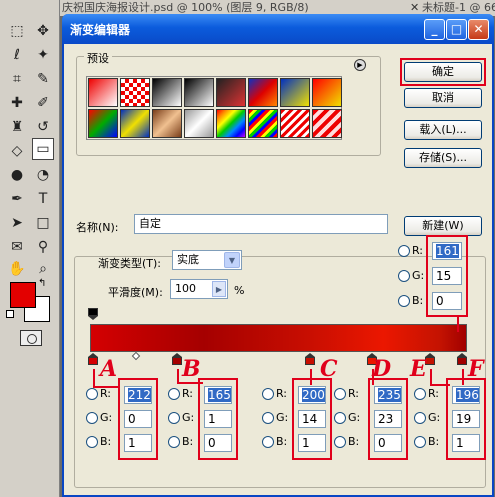 This screenshot has width=495, height=497. Describe the element at coordinates (10, 314) in the screenshot. I see `default-colors-icon` at that location.